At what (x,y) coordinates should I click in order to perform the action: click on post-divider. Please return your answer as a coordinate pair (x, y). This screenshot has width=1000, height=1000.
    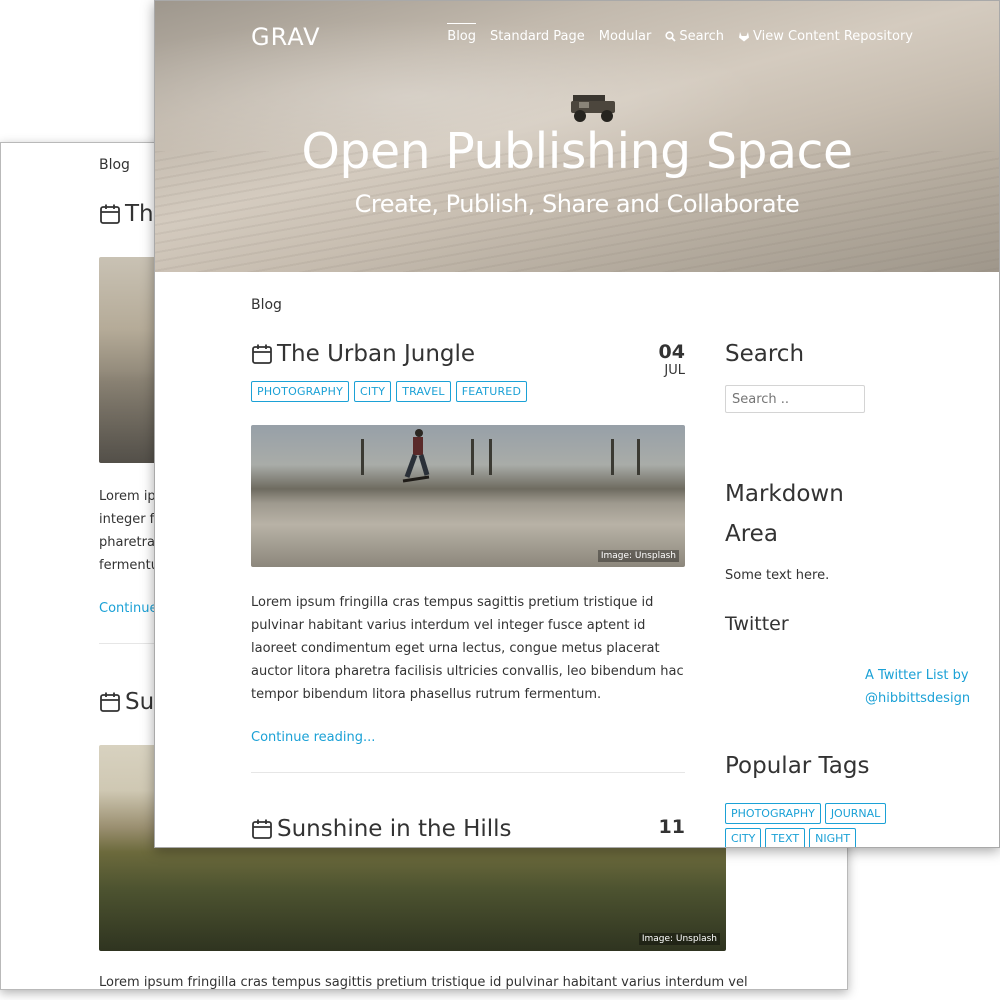
    Looking at the image, I should click on (468, 772).